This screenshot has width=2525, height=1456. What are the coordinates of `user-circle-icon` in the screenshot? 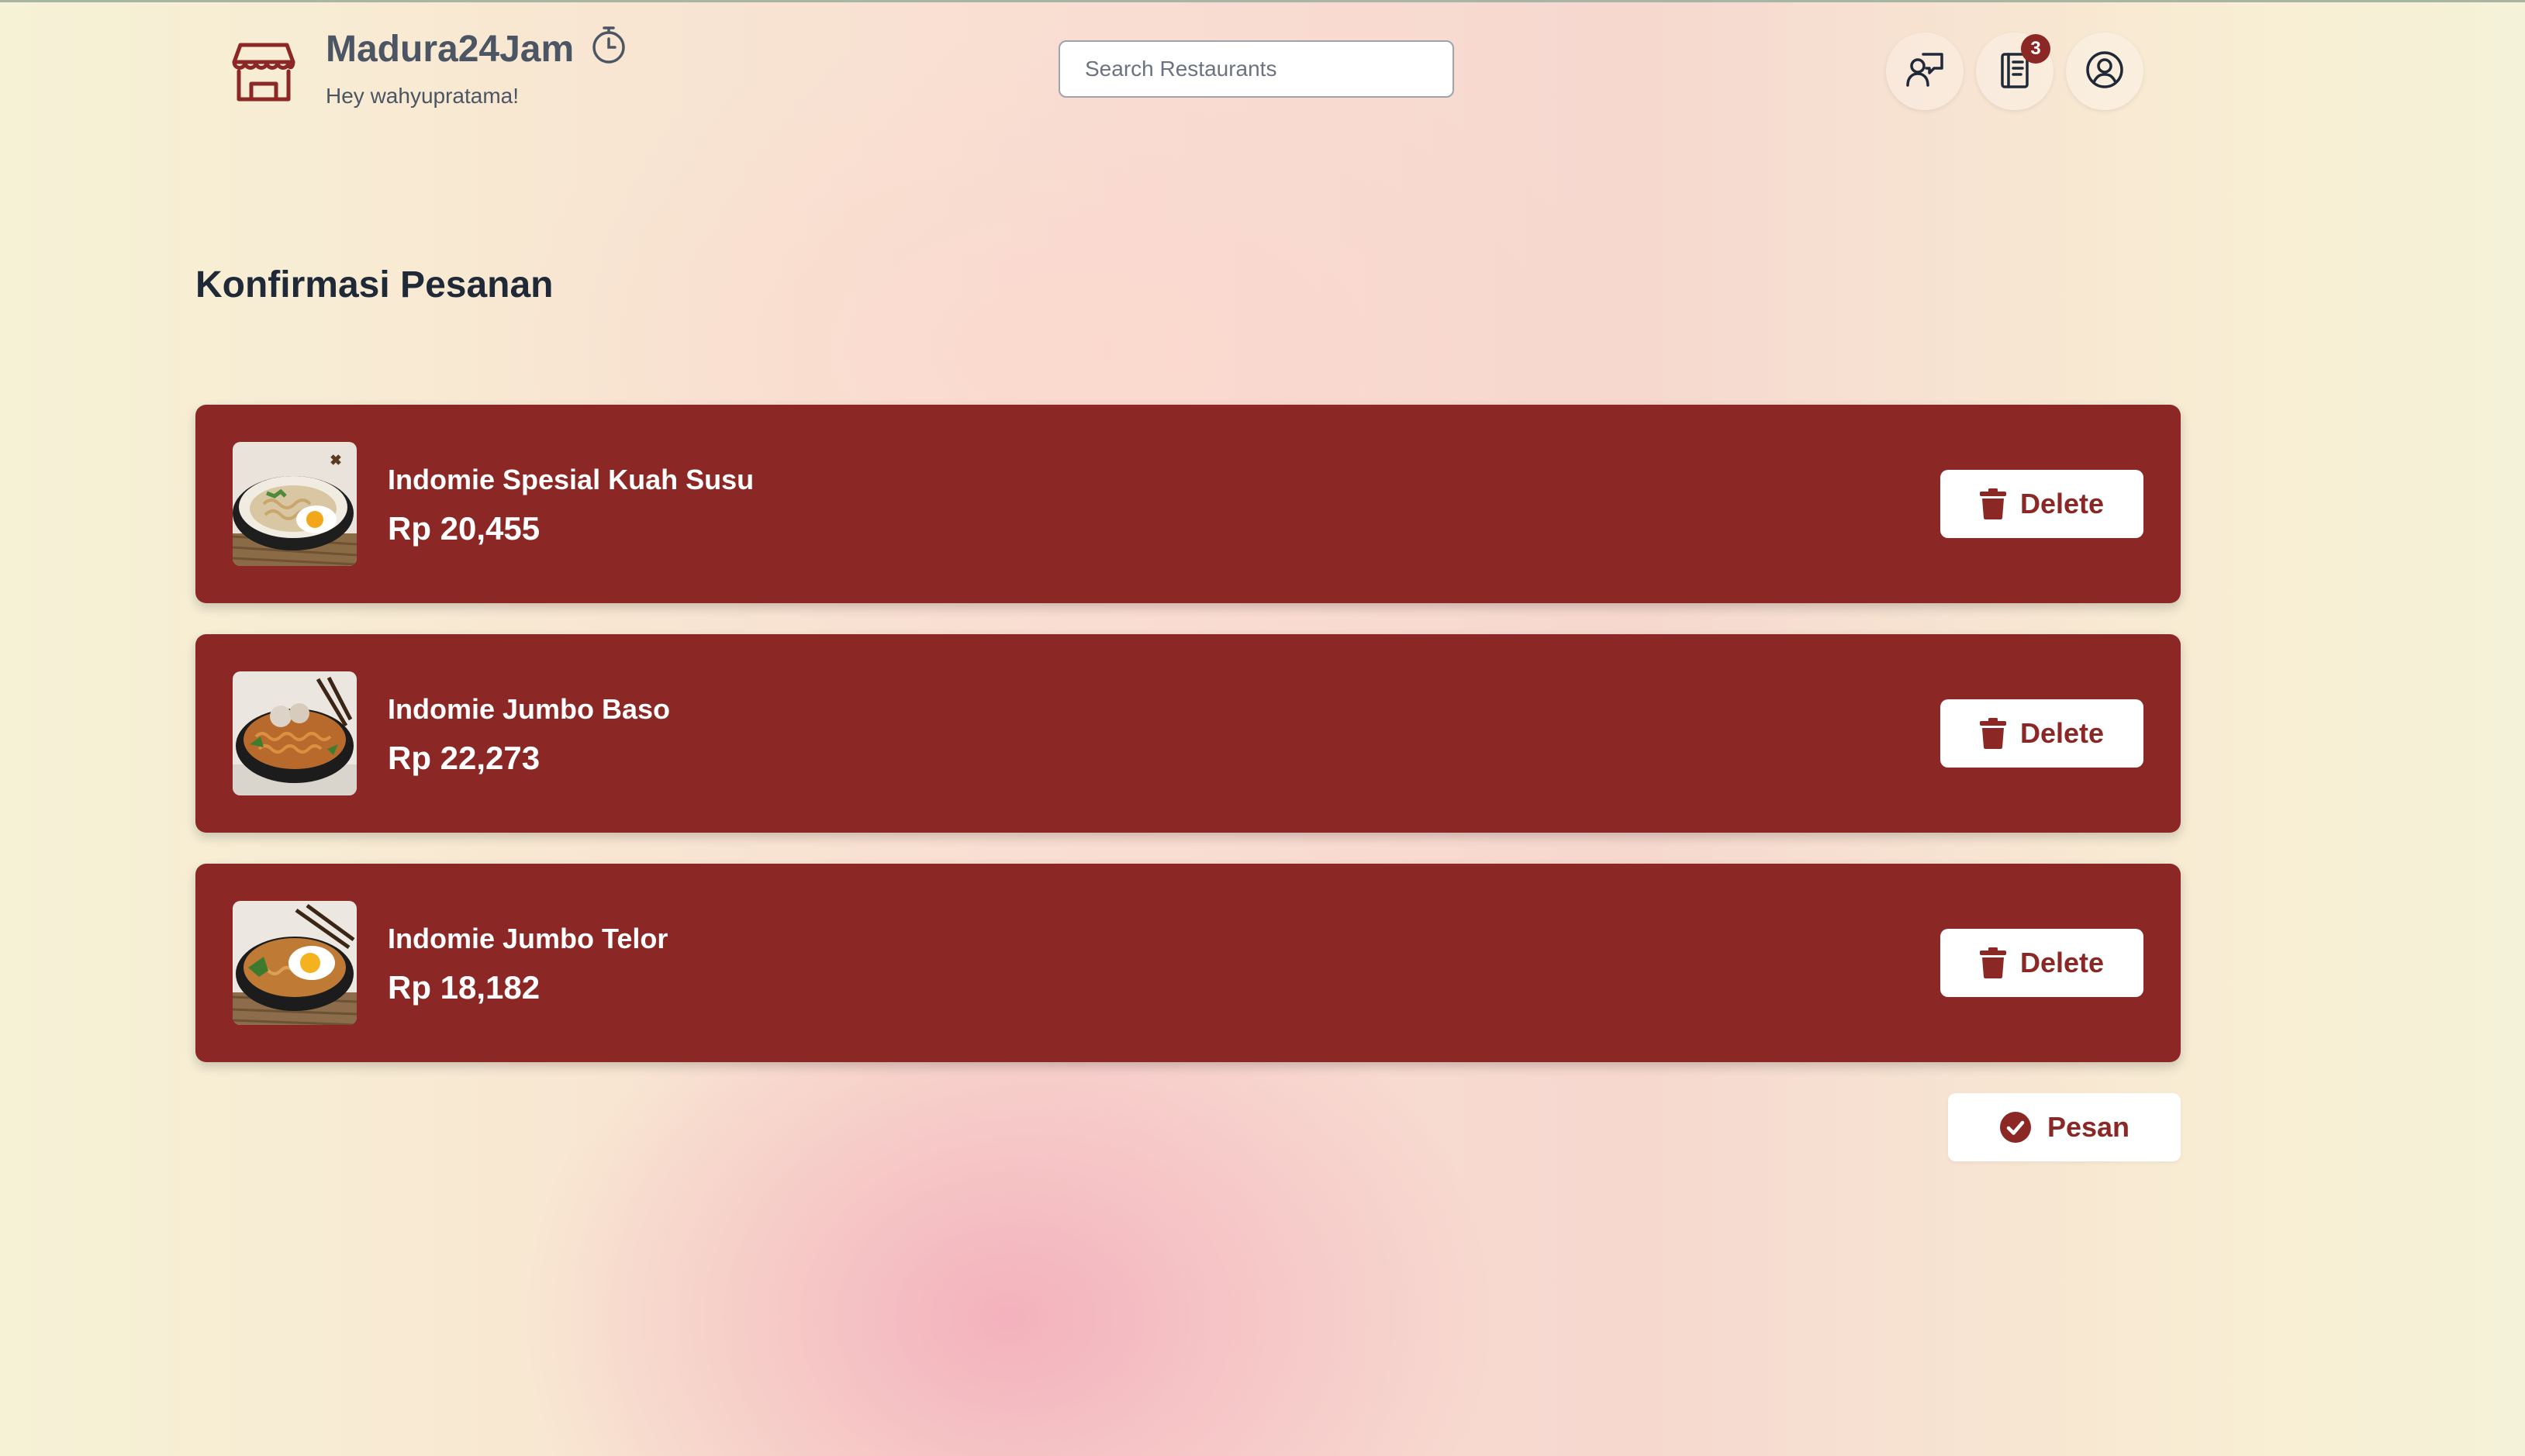 It's located at (2105, 72).